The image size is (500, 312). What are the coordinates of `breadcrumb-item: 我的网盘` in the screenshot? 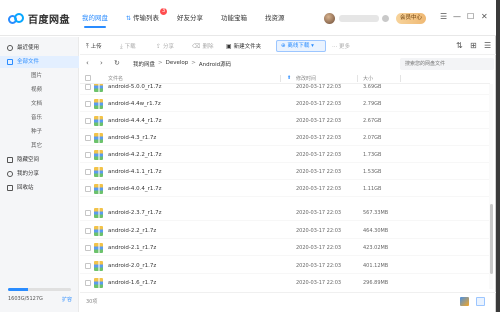 It's located at (144, 64).